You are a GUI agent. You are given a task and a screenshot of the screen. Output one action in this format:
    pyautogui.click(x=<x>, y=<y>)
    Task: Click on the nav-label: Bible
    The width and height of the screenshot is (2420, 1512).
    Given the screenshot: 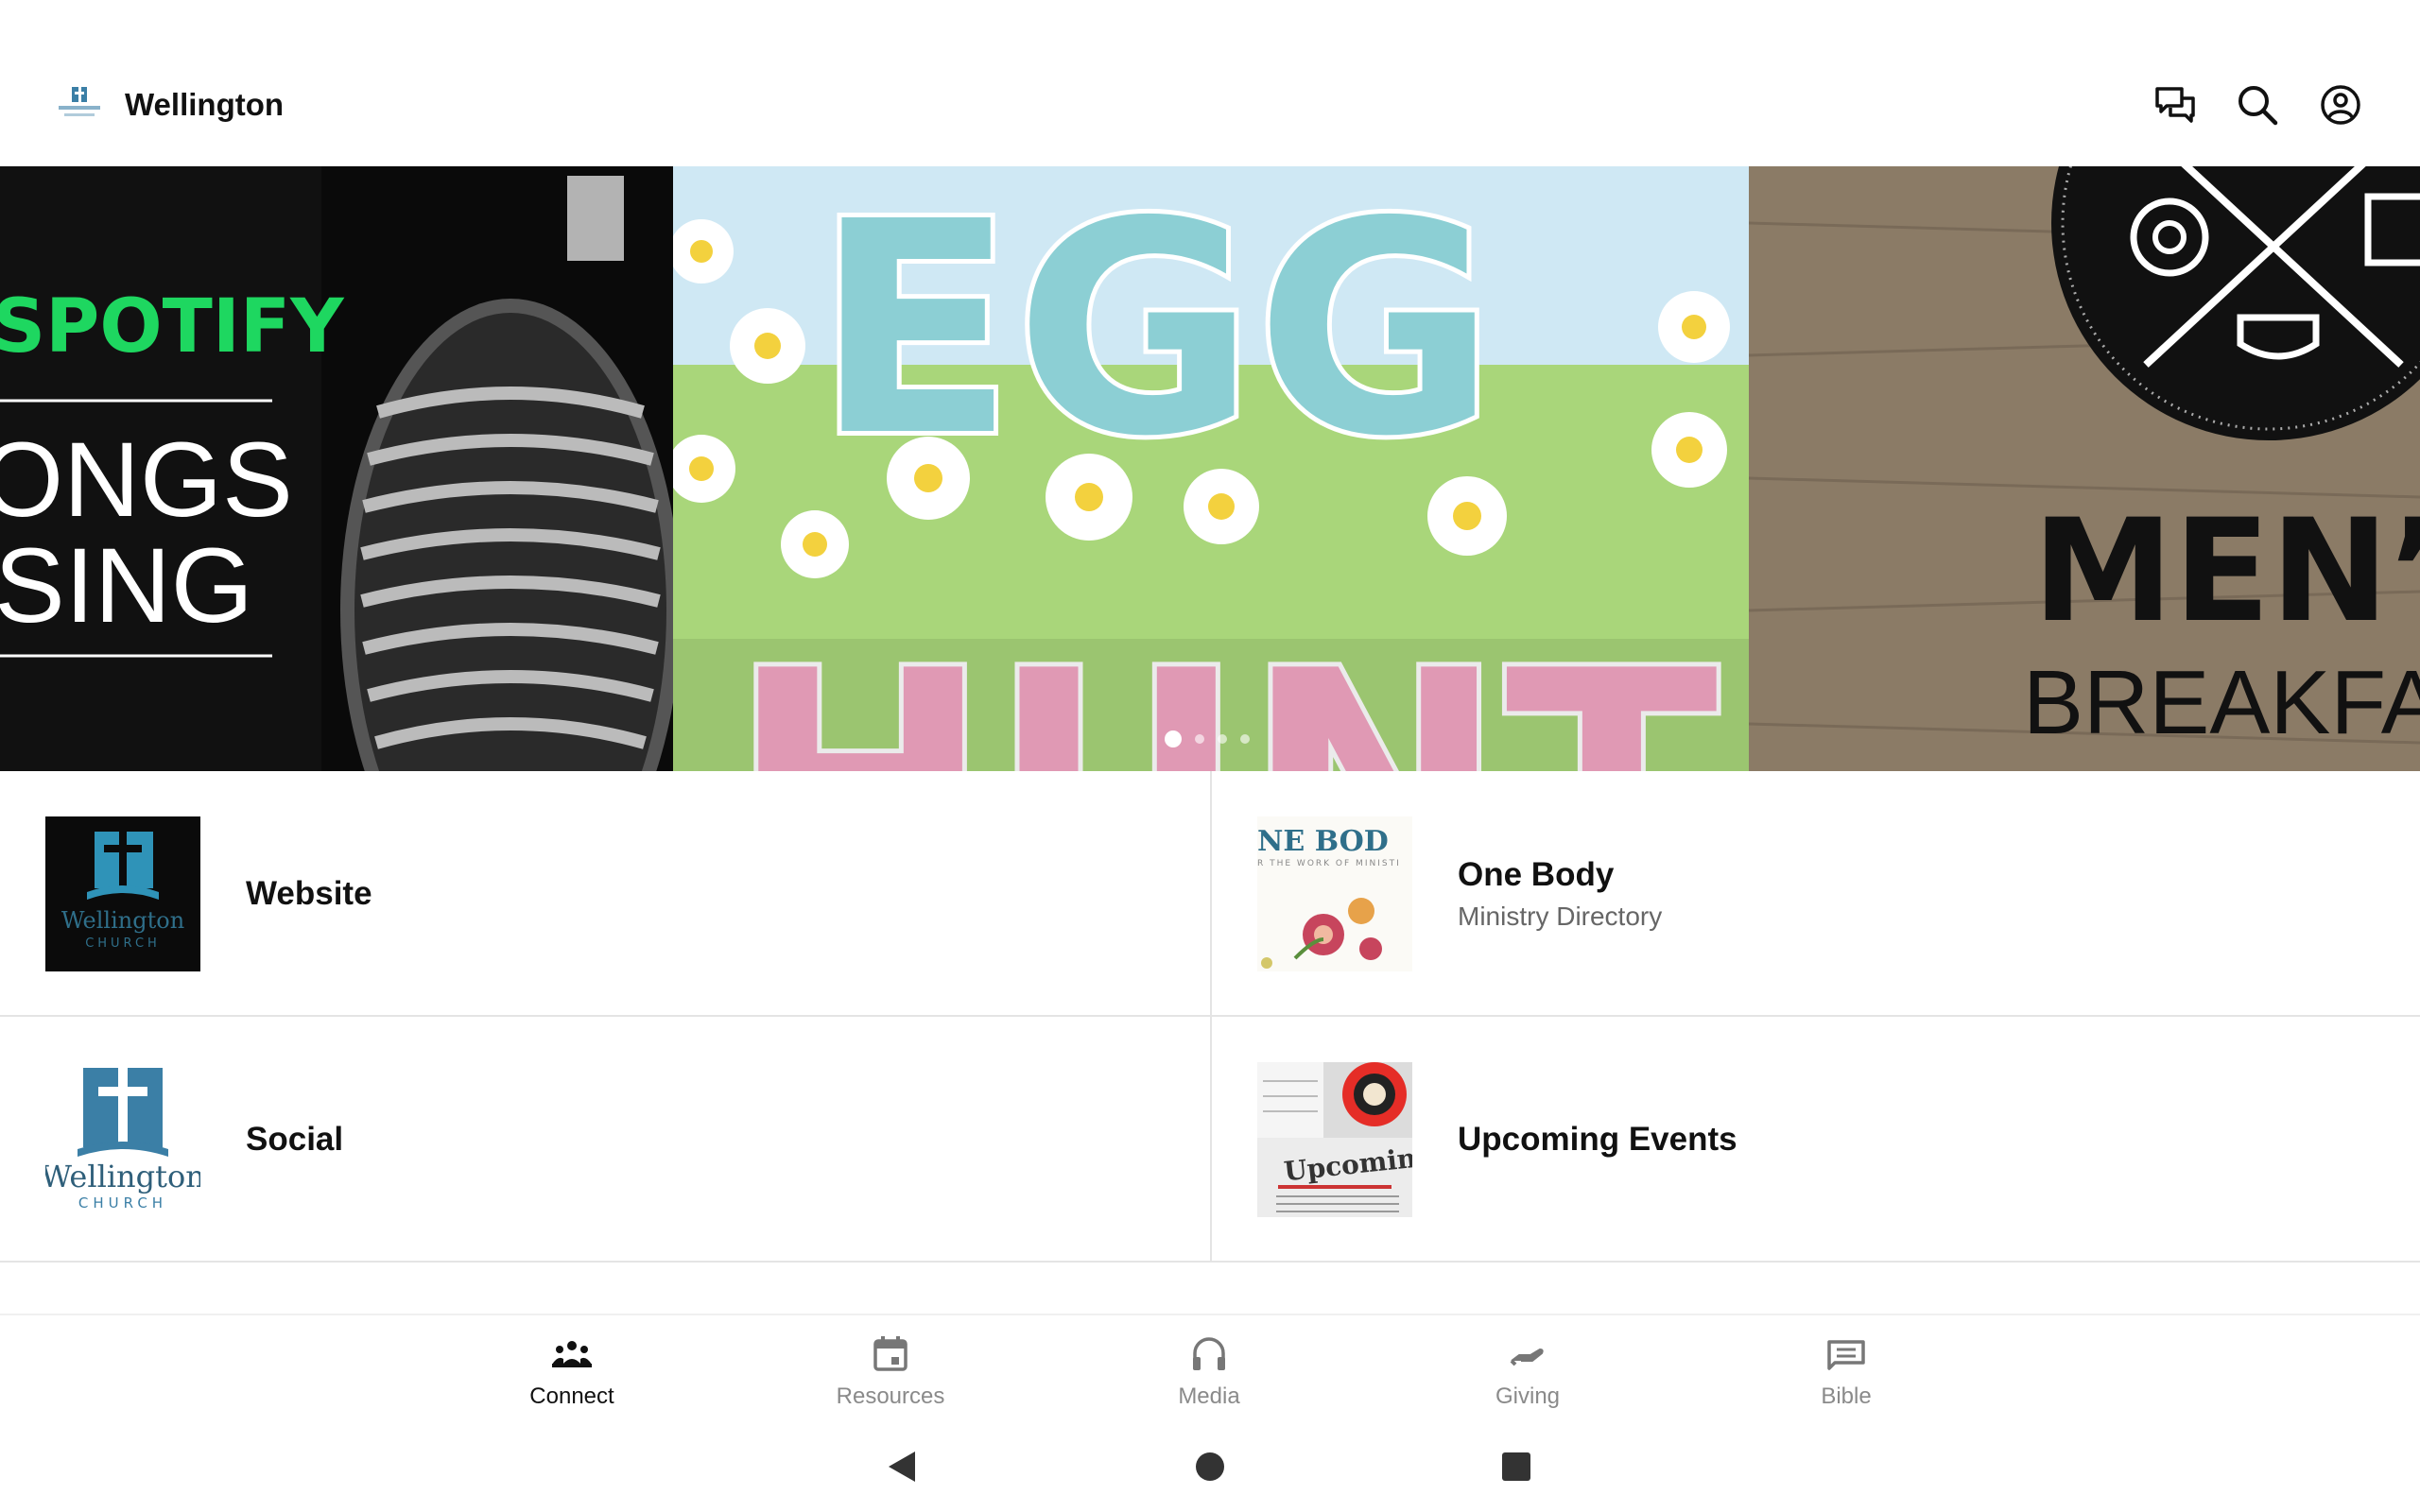 What is the action you would take?
    pyautogui.click(x=1846, y=1396)
    